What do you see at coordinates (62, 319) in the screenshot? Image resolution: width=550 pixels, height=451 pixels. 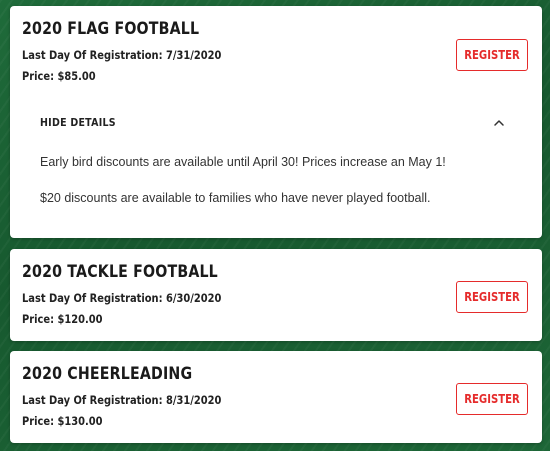 I see `program-price: Price: $120.00` at bounding box center [62, 319].